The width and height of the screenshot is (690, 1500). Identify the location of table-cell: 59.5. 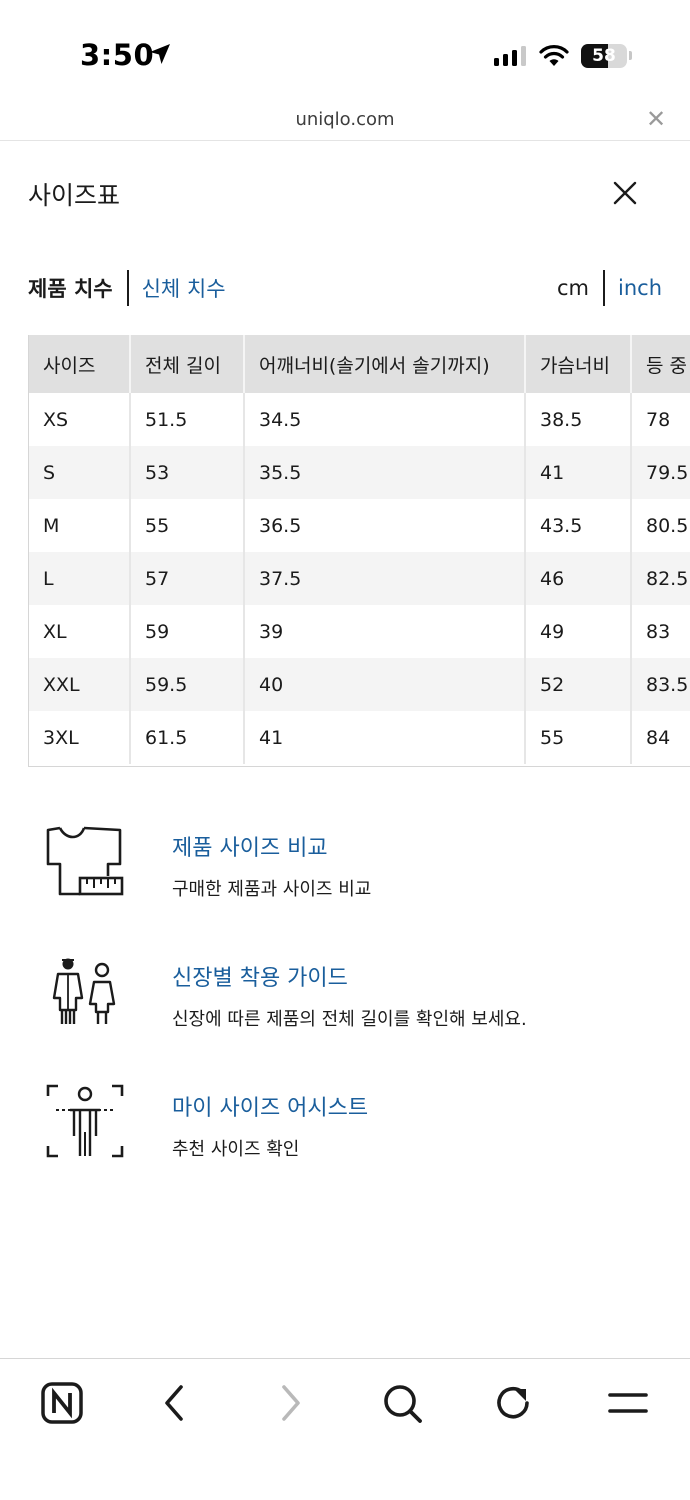
(186, 684).